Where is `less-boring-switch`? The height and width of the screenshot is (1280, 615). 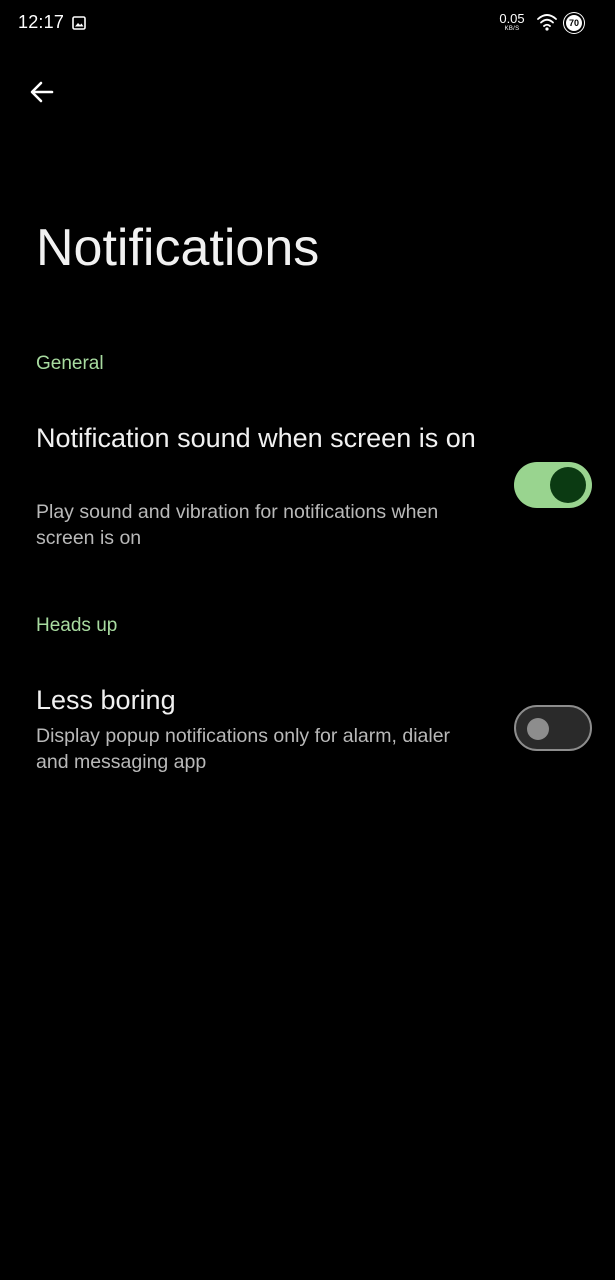
less-boring-switch is located at coordinates (553, 728).